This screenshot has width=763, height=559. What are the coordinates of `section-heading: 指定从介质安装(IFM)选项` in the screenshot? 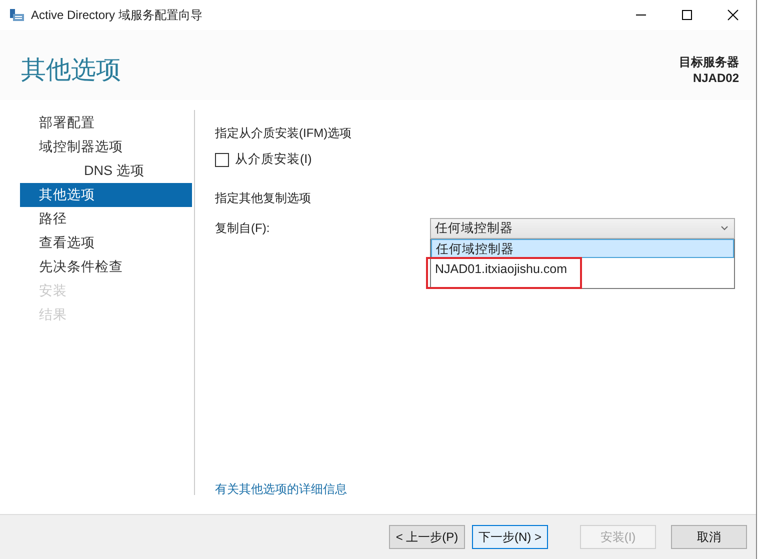 It's located at (284, 133).